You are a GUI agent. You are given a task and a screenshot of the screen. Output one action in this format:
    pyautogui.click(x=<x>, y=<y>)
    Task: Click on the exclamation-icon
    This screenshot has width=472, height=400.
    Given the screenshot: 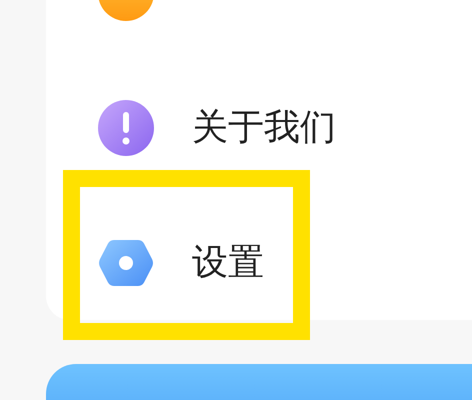 What is the action you would take?
    pyautogui.click(x=126, y=128)
    